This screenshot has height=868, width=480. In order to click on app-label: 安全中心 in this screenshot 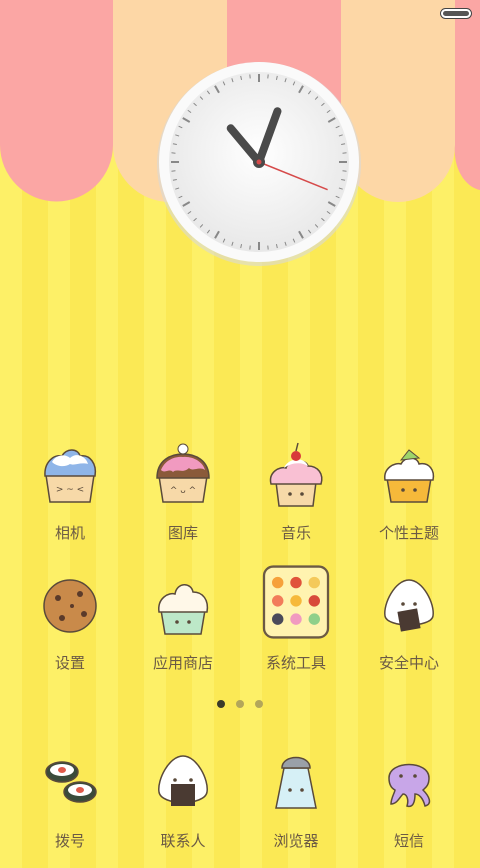, I will do `click(409, 662)`.